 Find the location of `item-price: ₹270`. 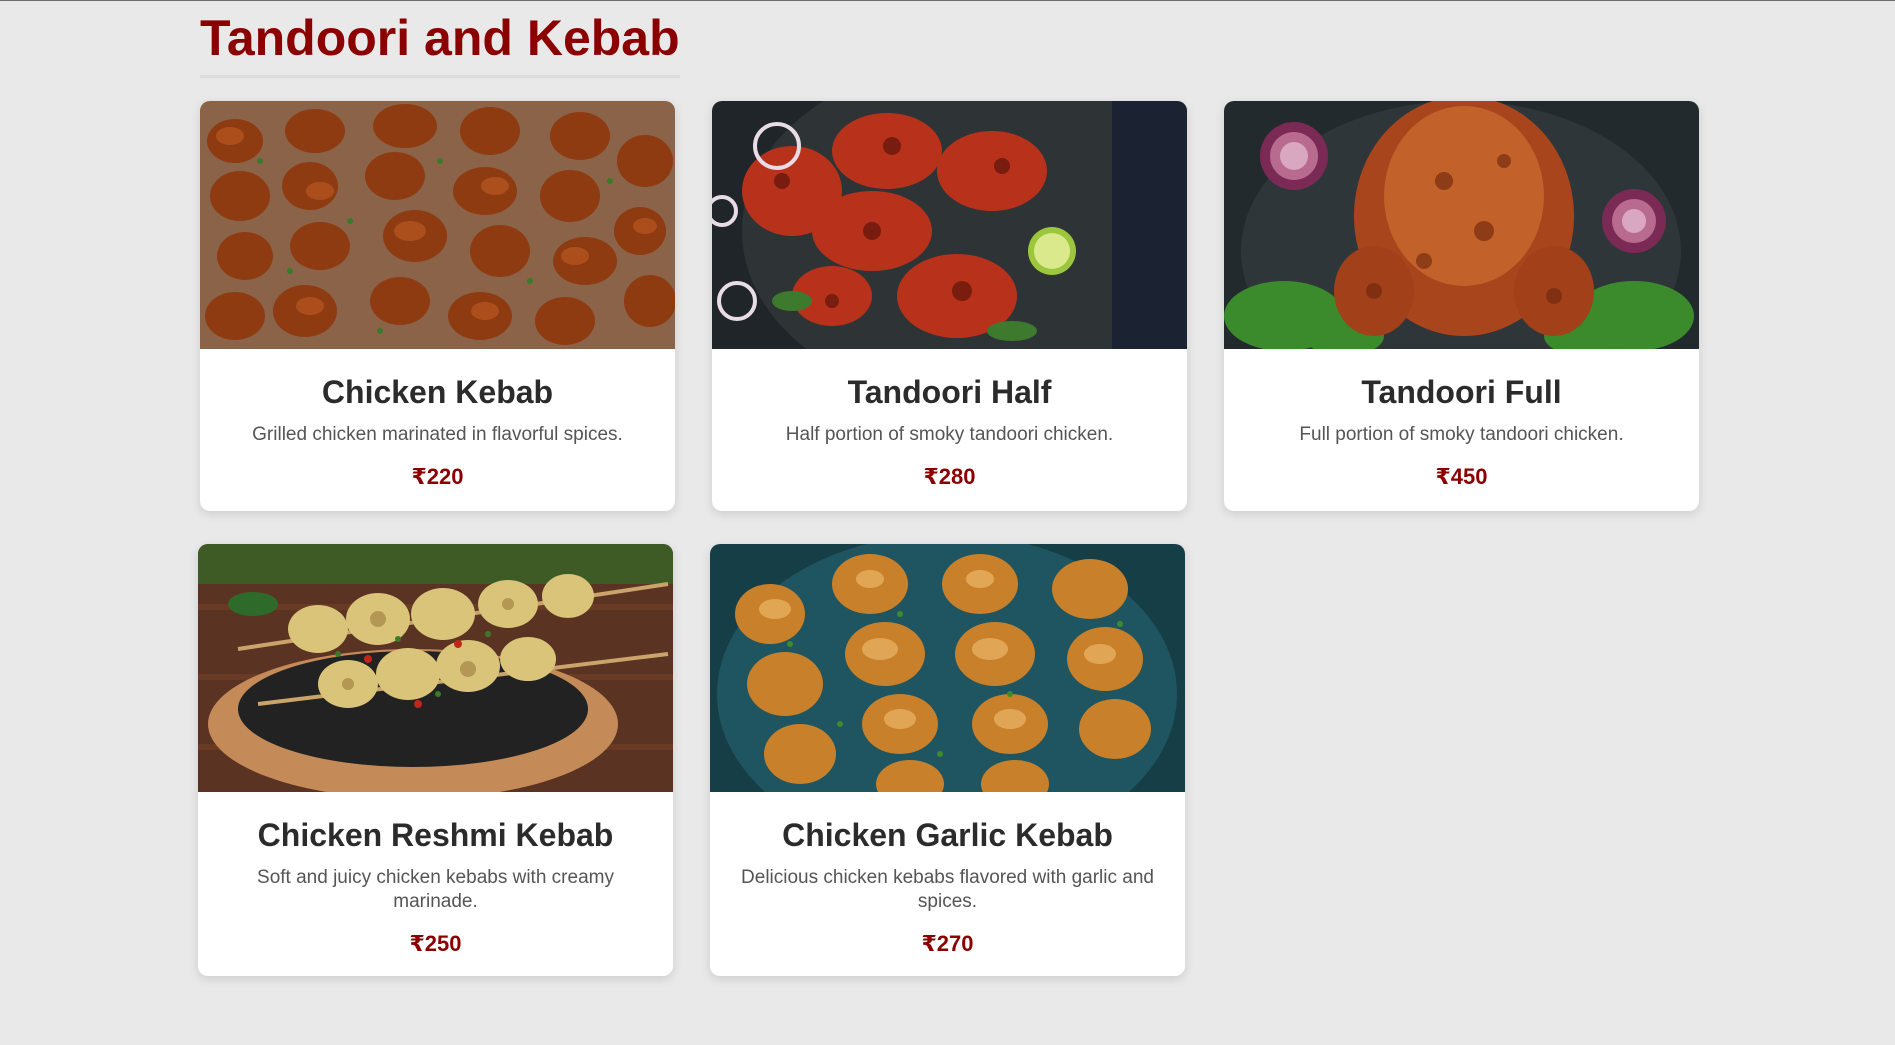

item-price: ₹270 is located at coordinates (947, 943).